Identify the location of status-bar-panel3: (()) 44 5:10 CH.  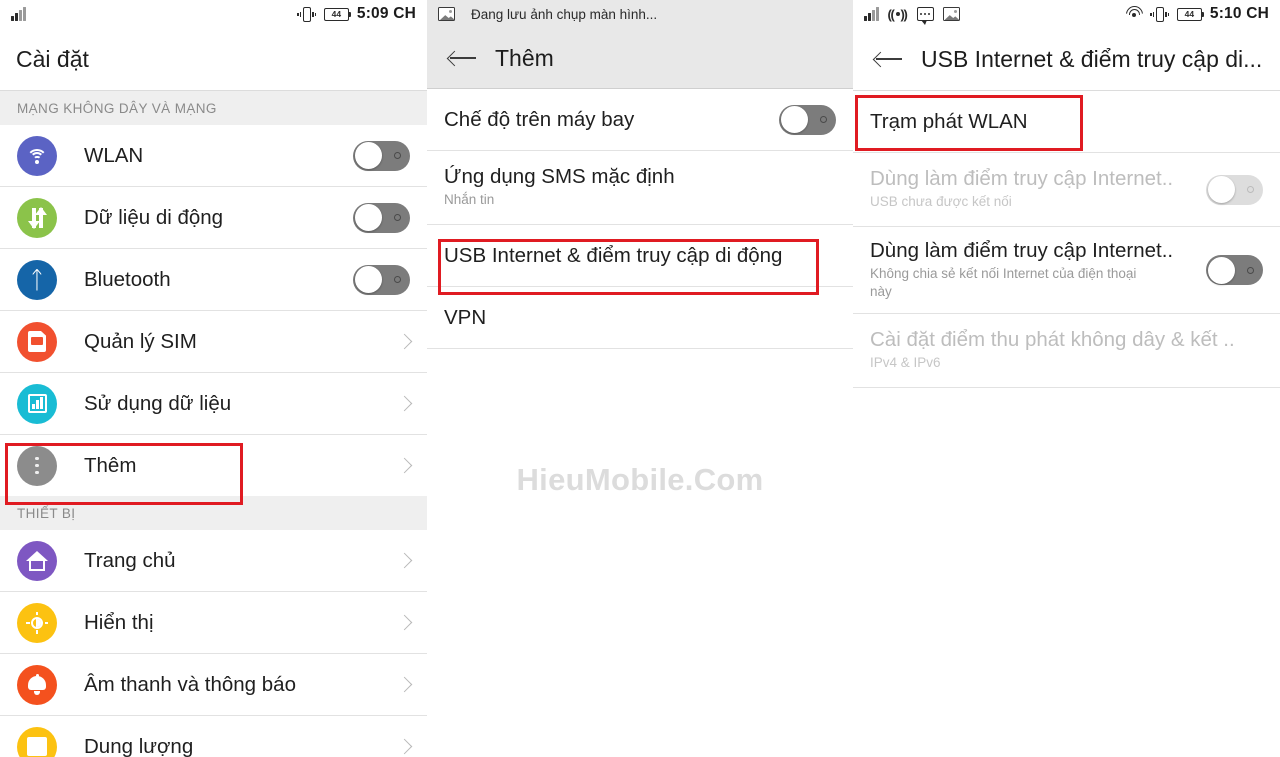
(1066, 14).